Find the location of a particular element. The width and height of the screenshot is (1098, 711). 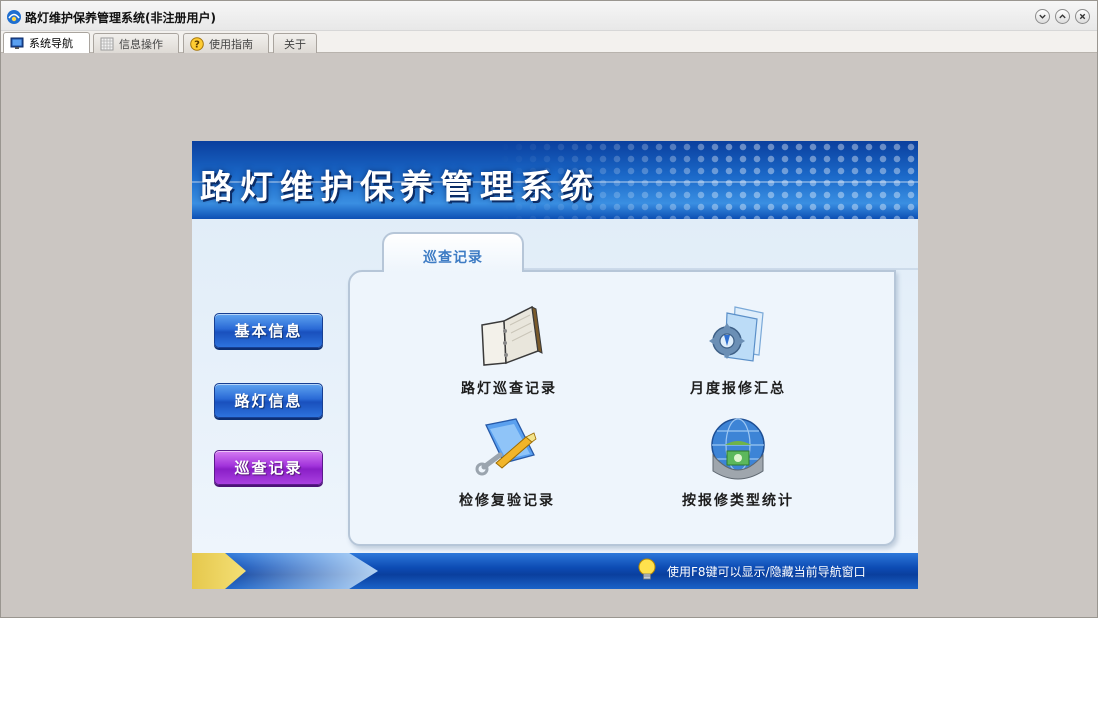

maximize-button is located at coordinates (1062, 16).